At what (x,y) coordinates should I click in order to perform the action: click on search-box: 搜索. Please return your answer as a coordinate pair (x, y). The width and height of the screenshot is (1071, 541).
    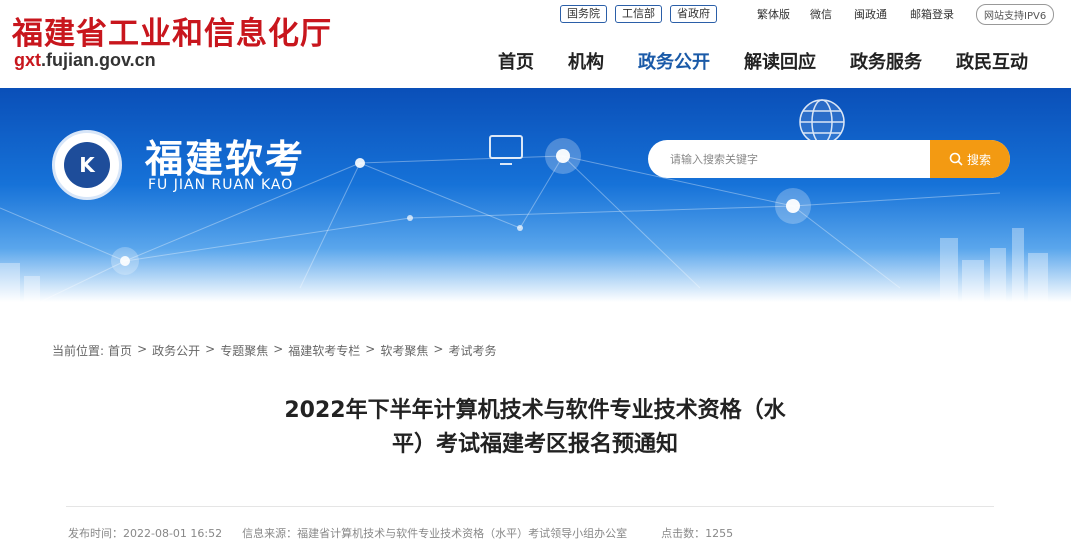
    Looking at the image, I should click on (829, 159).